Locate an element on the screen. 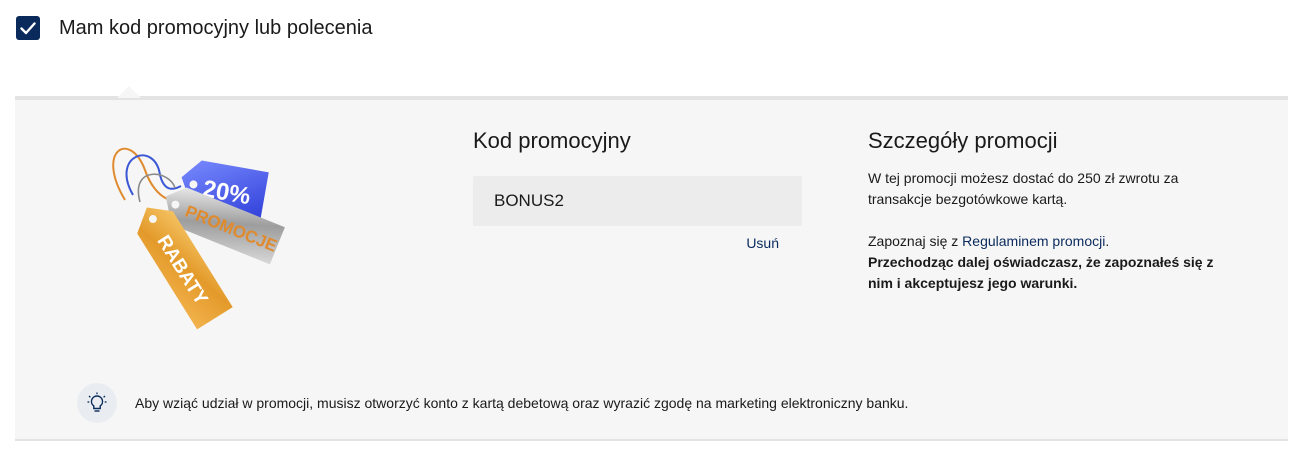 The width and height of the screenshot is (1305, 460). promo-code-title: Kod promocyjny is located at coordinates (552, 140).